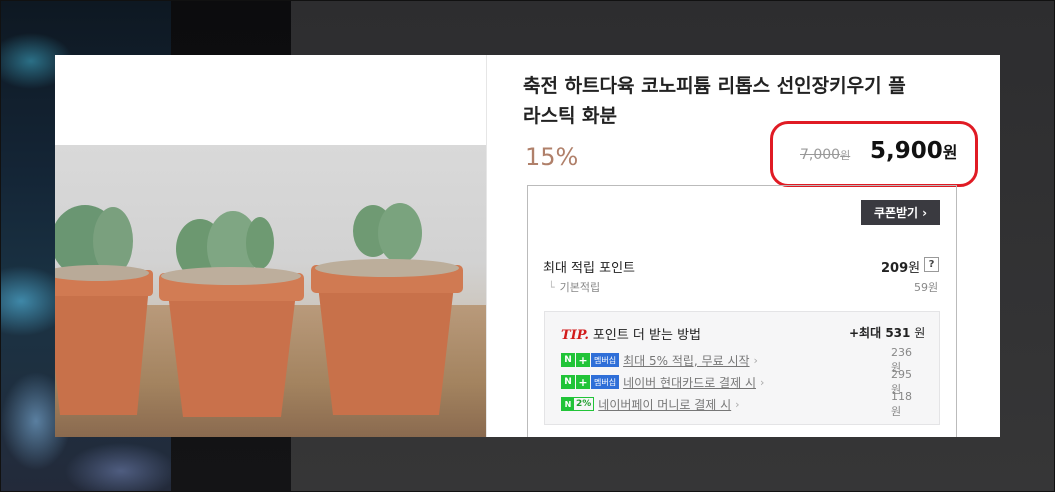 The image size is (1055, 492). Describe the element at coordinates (584, 404) in the screenshot. I see `percent-text: 2%` at that location.